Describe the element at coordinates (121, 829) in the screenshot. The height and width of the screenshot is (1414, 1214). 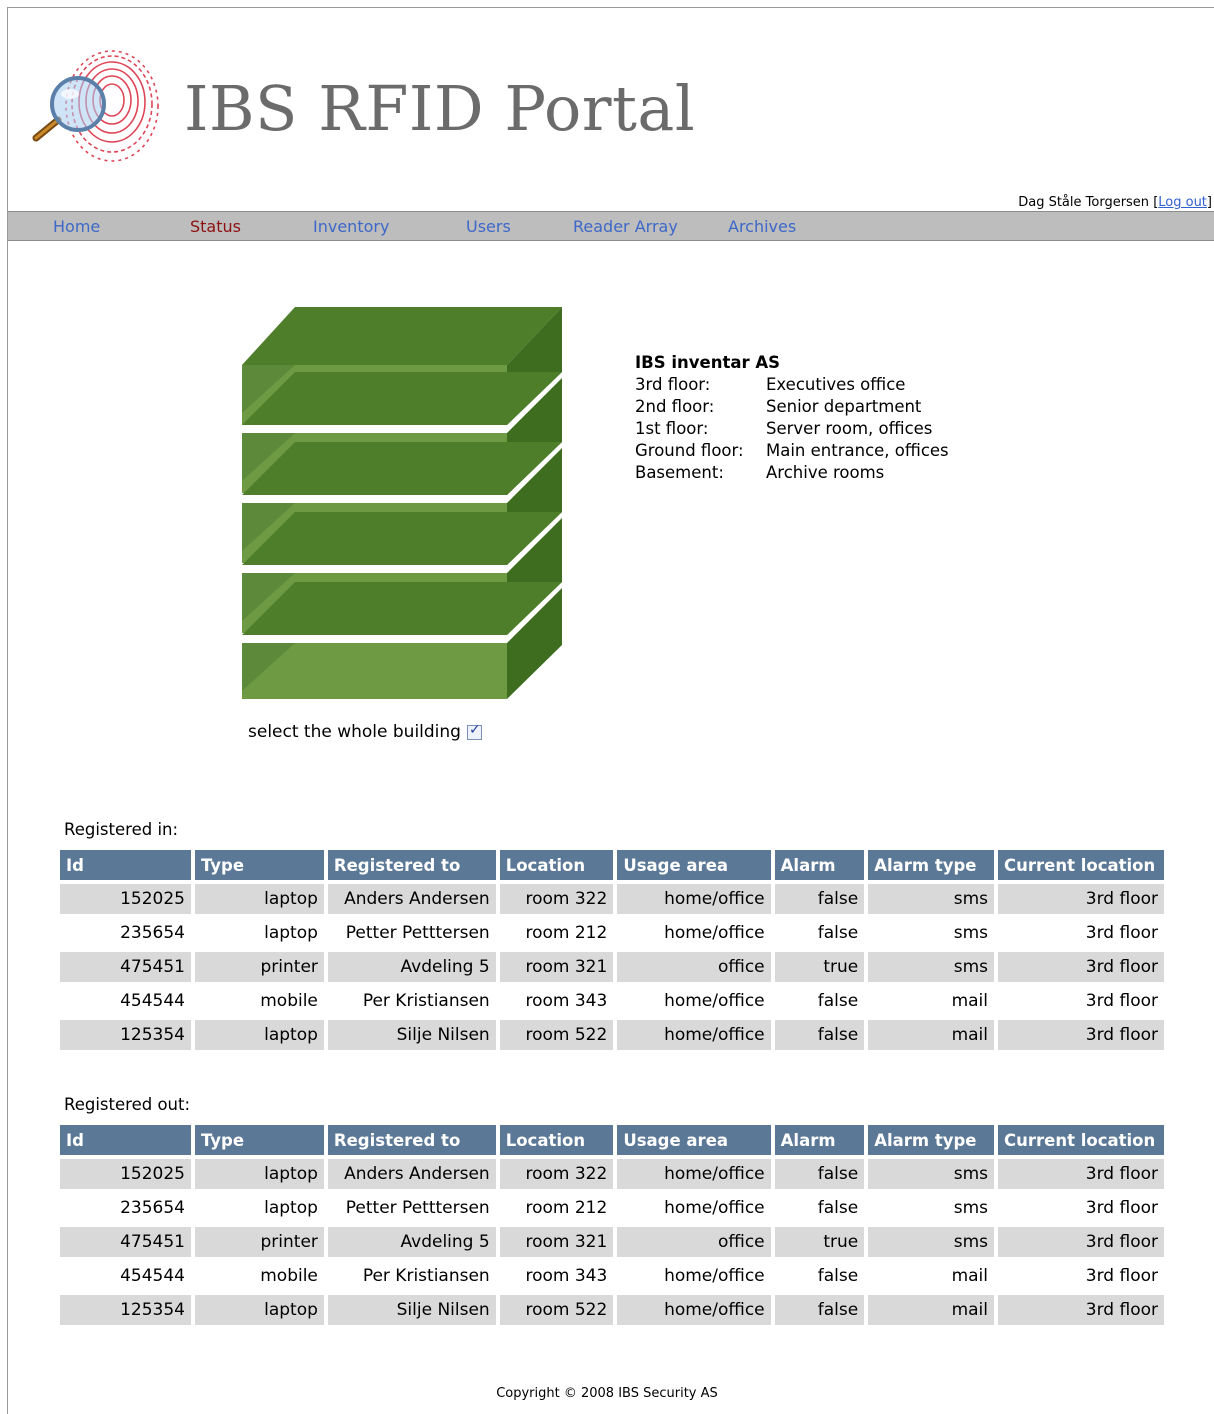
I see `registered-in-label: Registered in:` at that location.